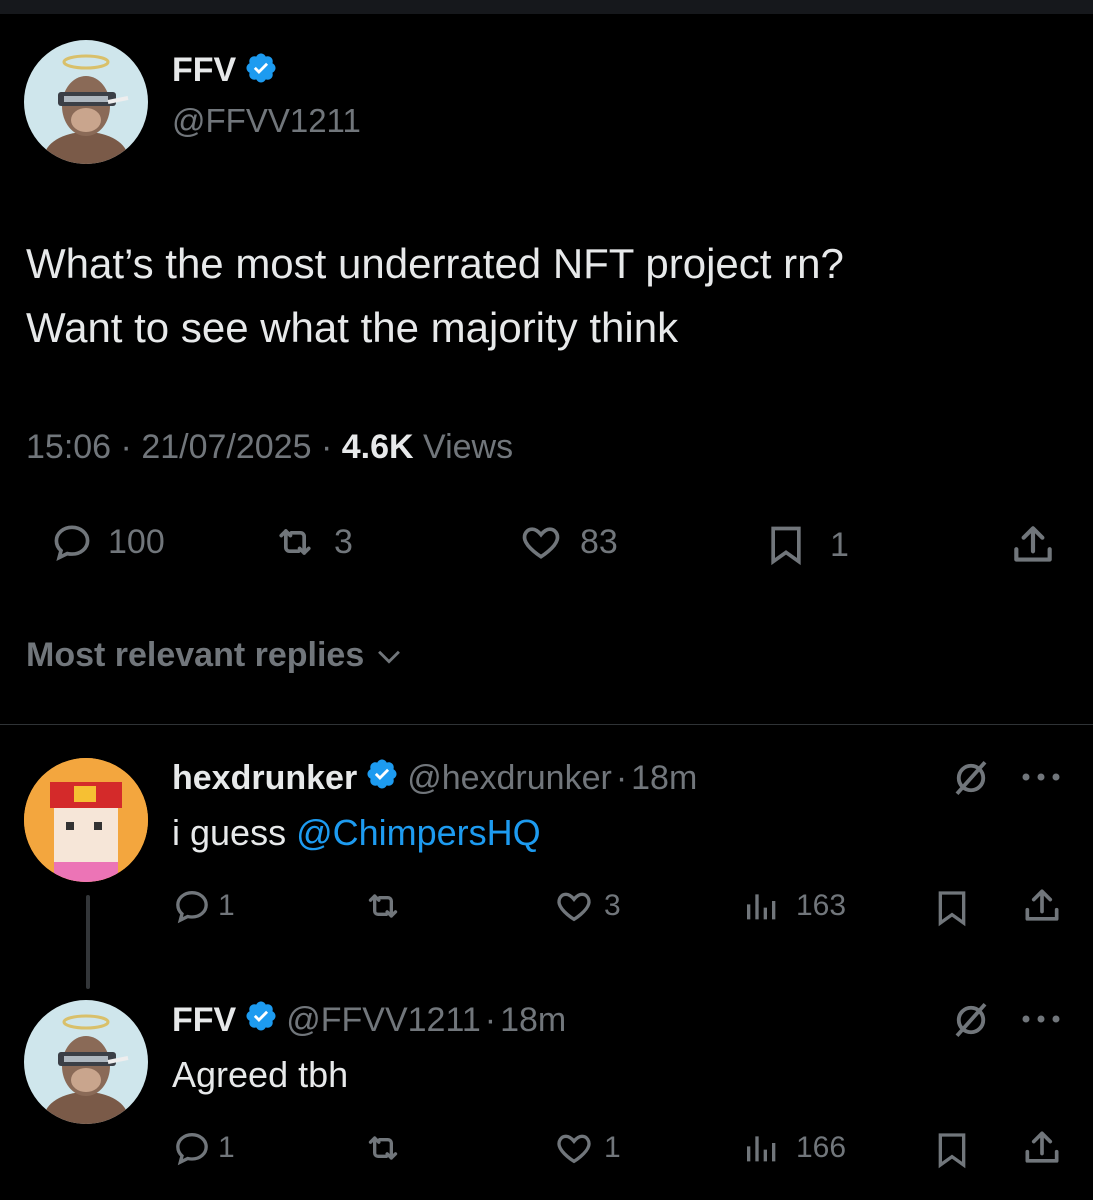 The image size is (1093, 1200). I want to click on replies-sort-dropdown: Most relevant replies, so click(216, 655).